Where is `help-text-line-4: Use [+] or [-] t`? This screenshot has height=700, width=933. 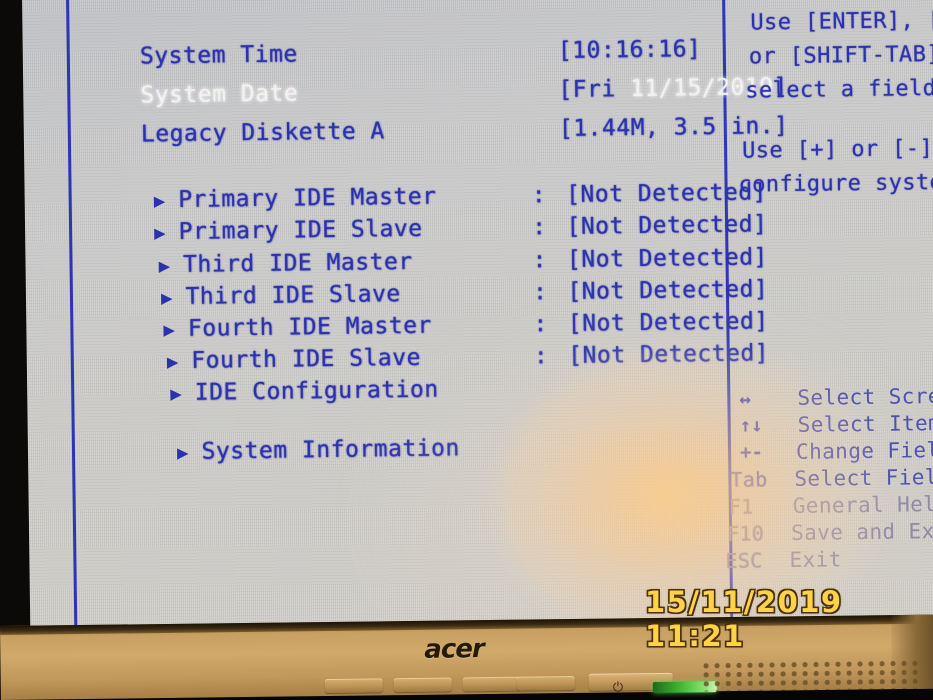 help-text-line-4: Use [+] or [-] t is located at coordinates (837, 150).